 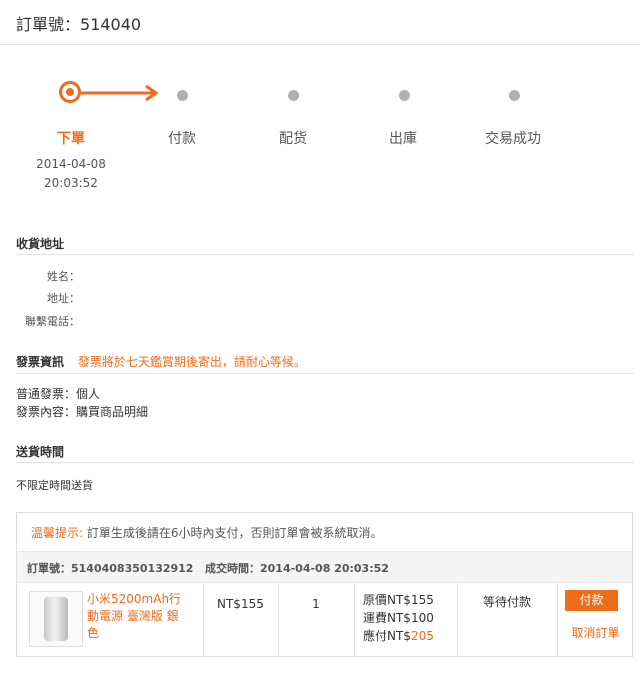 What do you see at coordinates (40, 452) in the screenshot?
I see `delivery-title: 送貨時間` at bounding box center [40, 452].